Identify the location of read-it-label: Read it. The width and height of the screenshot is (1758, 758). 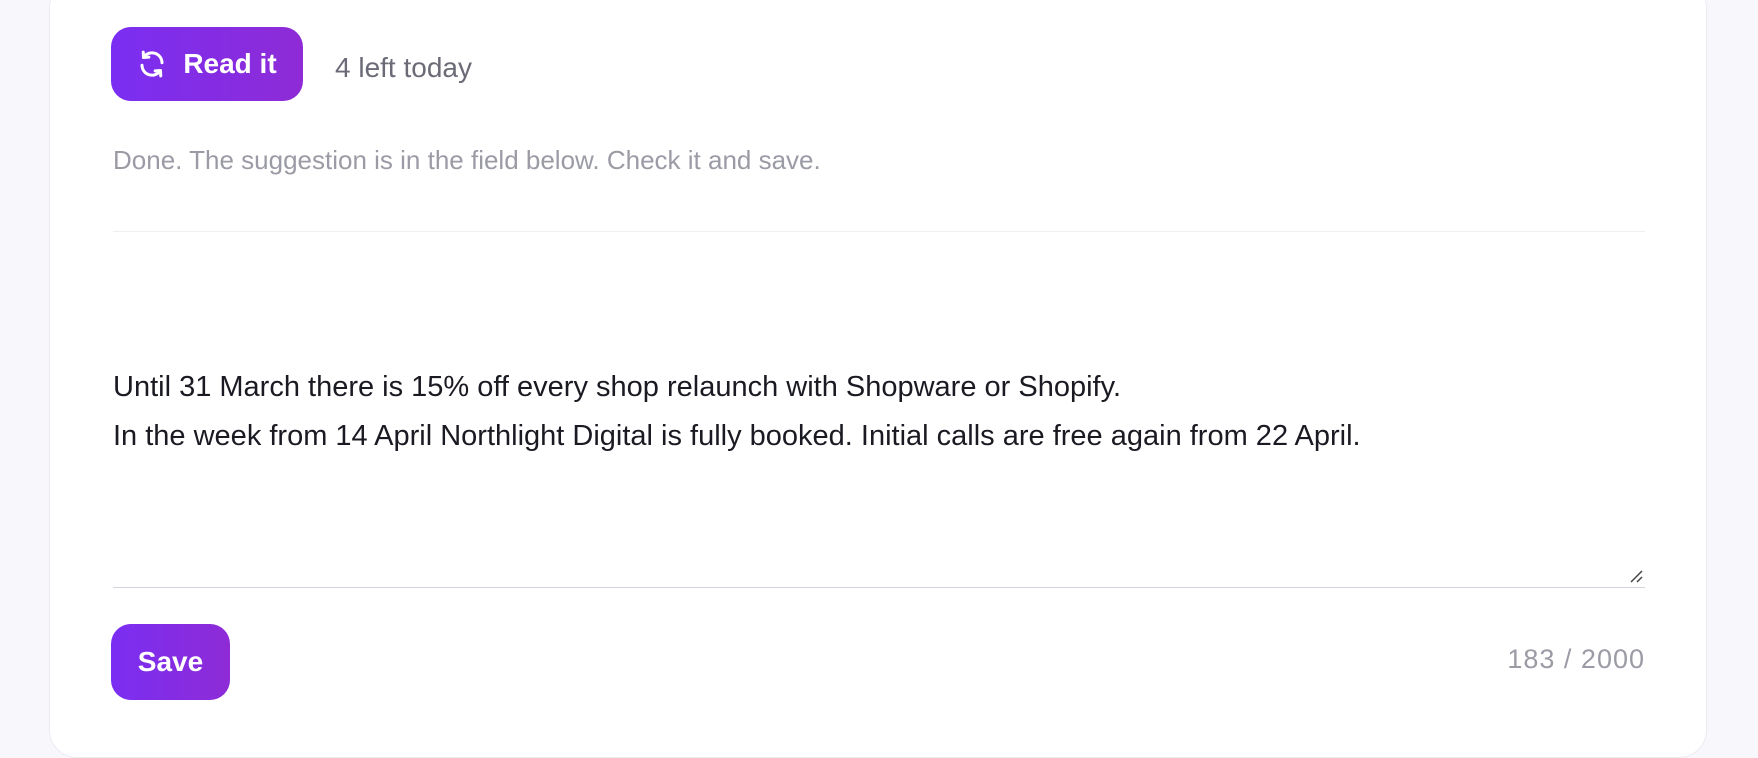
(230, 63).